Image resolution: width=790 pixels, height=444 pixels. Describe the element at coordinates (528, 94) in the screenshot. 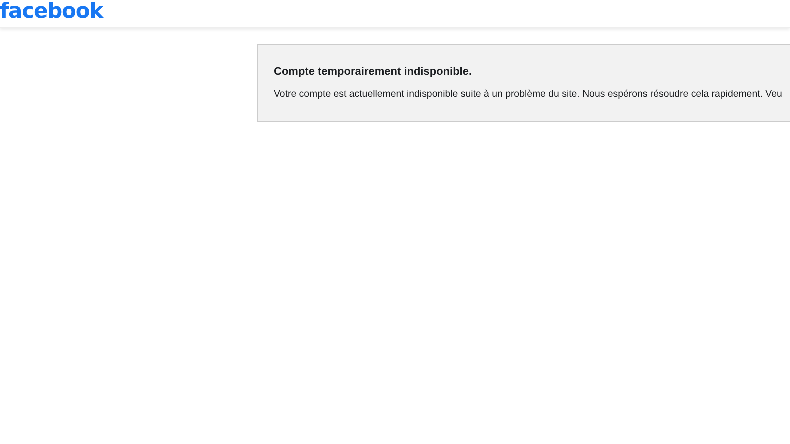

I see `notice-message: Votre compte est actuellement indisponible suite à un problème du site. Nous espérons résoudre cela rapidement. Veu` at that location.